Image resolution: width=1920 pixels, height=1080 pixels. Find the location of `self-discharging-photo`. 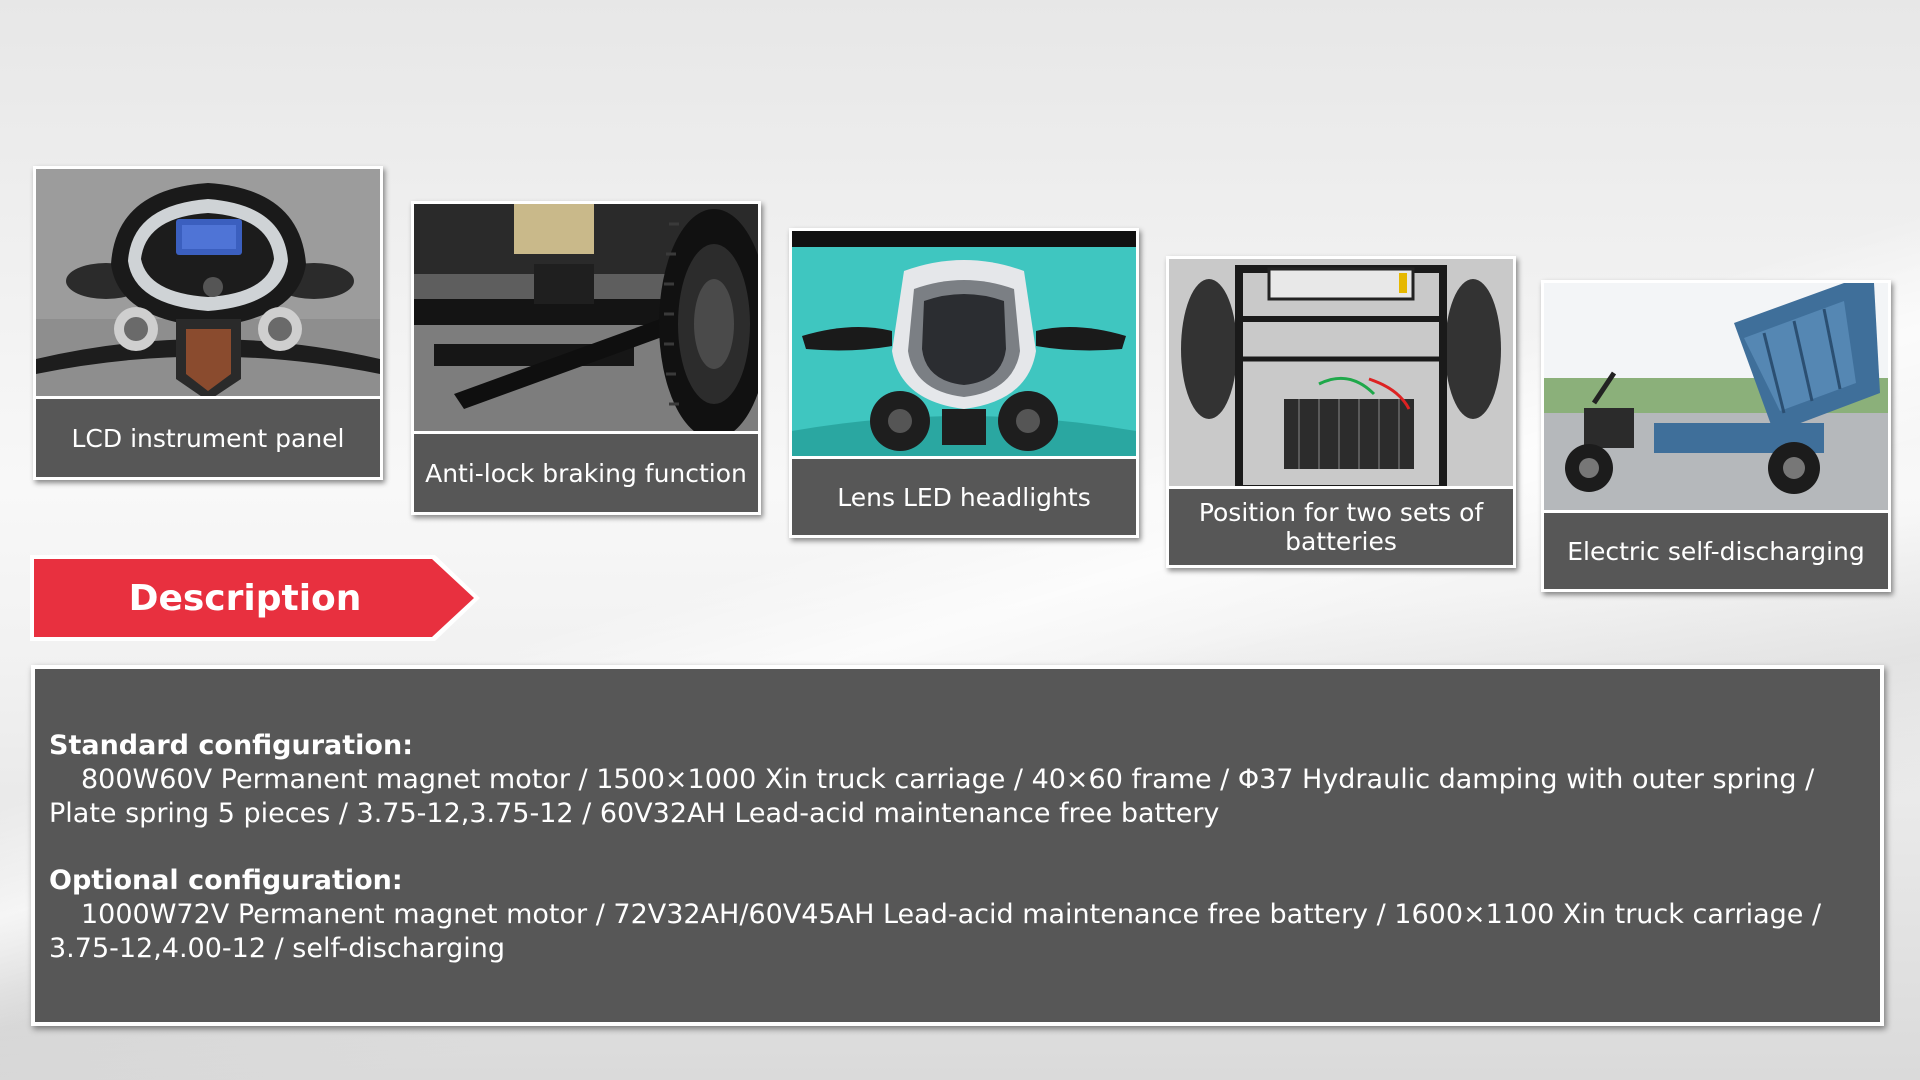

self-discharging-photo is located at coordinates (1716, 398).